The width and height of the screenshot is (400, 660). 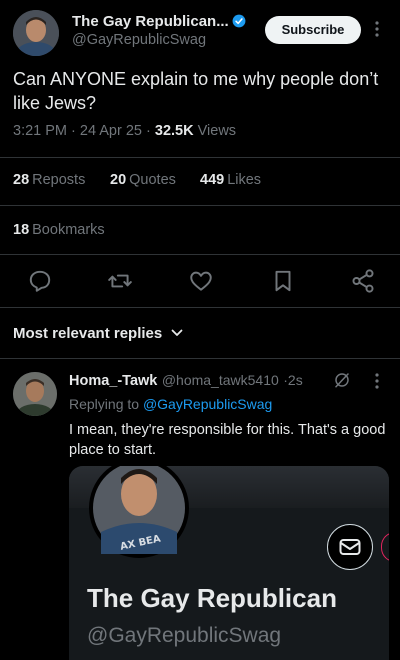 What do you see at coordinates (120, 281) in the screenshot?
I see `repost-icon` at bounding box center [120, 281].